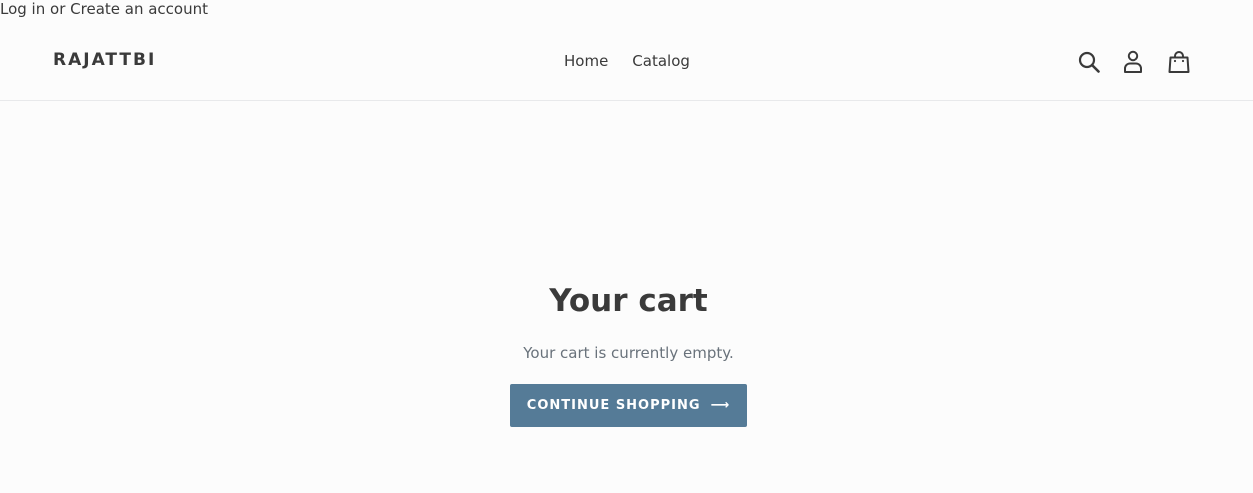 The width and height of the screenshot is (1253, 493). I want to click on cart-icon, so click(1179, 62).